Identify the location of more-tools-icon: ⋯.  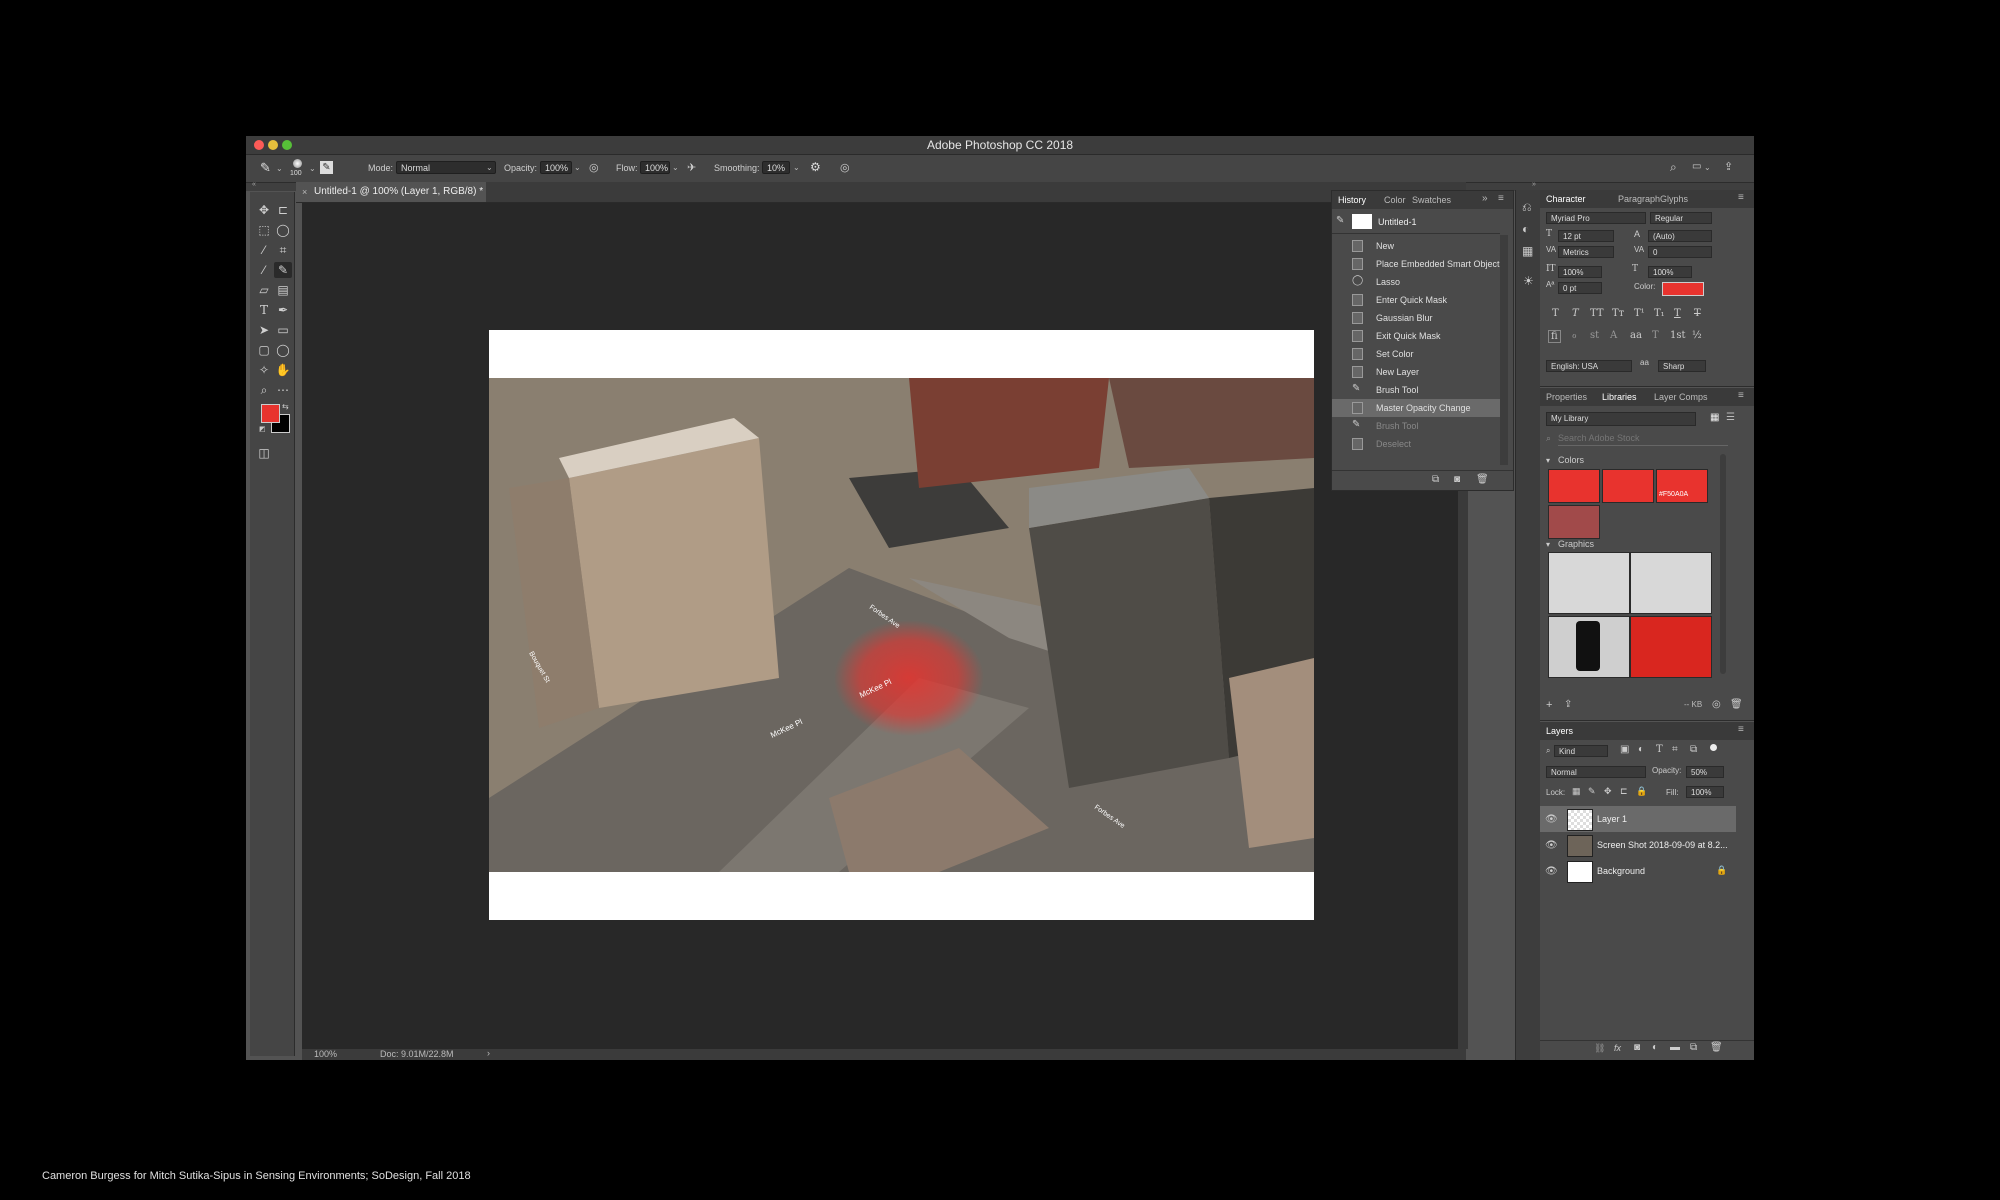
(283, 390).